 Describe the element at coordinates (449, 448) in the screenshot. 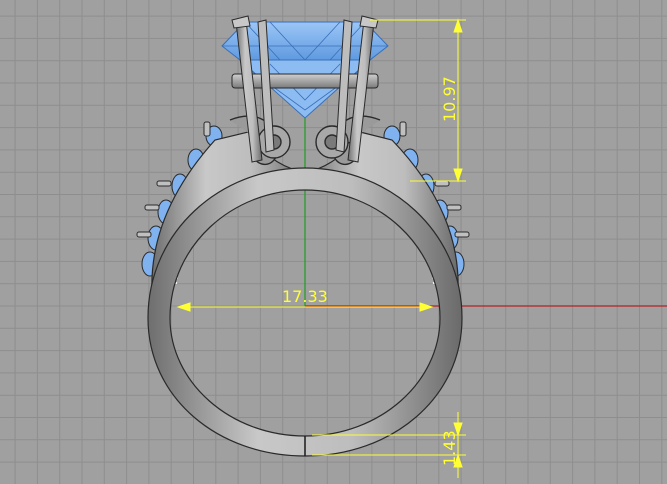

I see `shank-thickness-dimension-label: 1.43` at that location.